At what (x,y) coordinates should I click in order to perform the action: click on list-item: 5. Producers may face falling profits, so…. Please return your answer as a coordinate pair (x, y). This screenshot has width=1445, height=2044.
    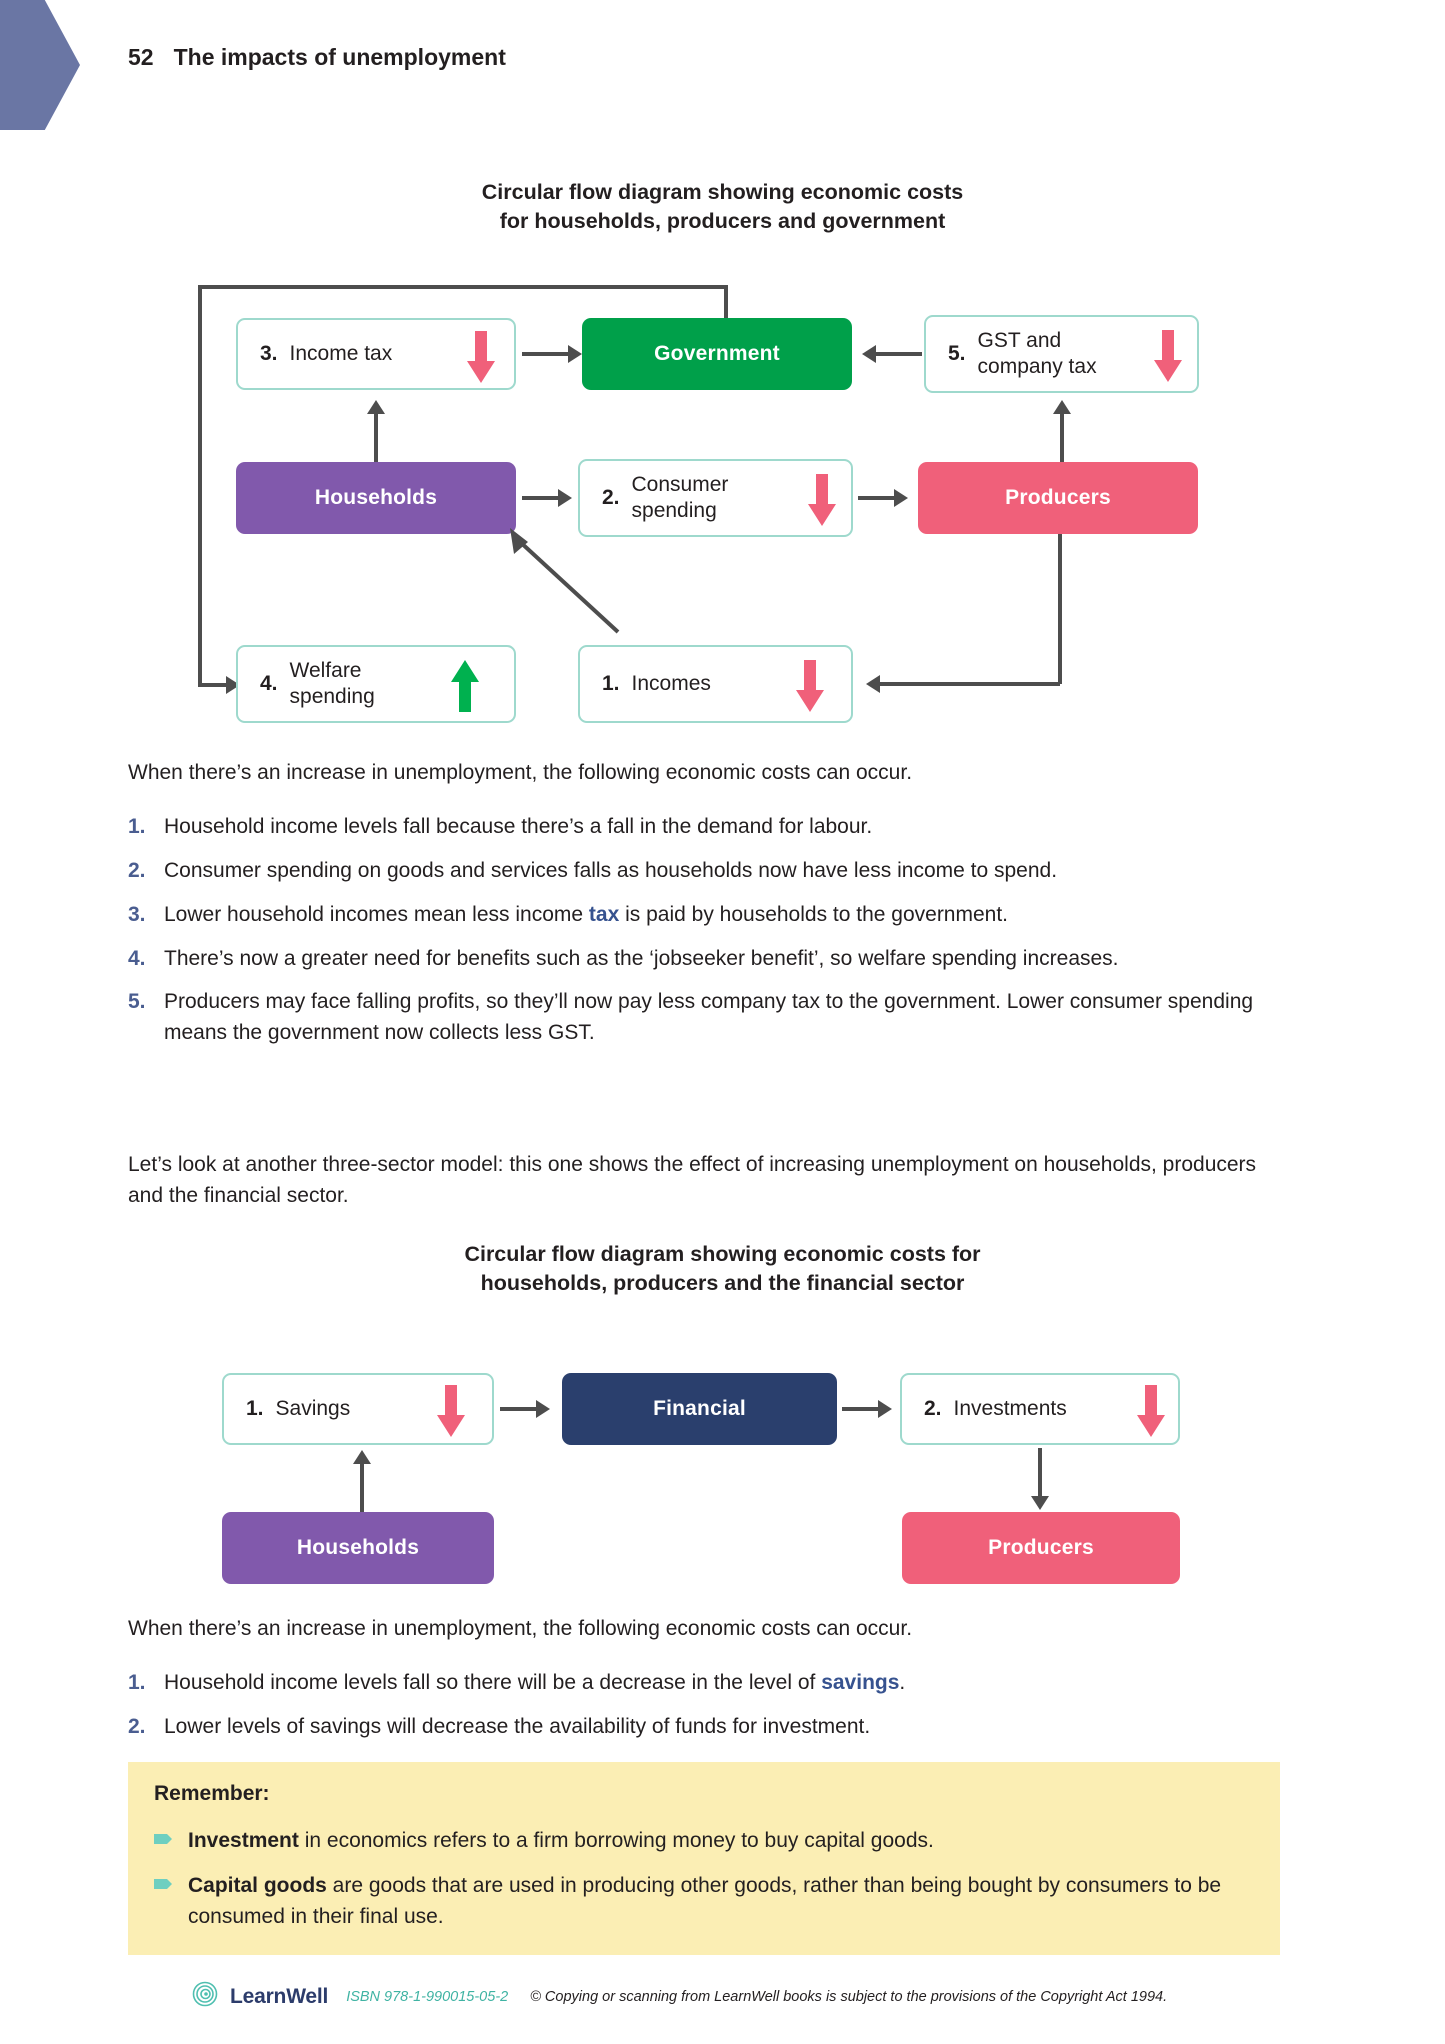
    Looking at the image, I should click on (695, 1018).